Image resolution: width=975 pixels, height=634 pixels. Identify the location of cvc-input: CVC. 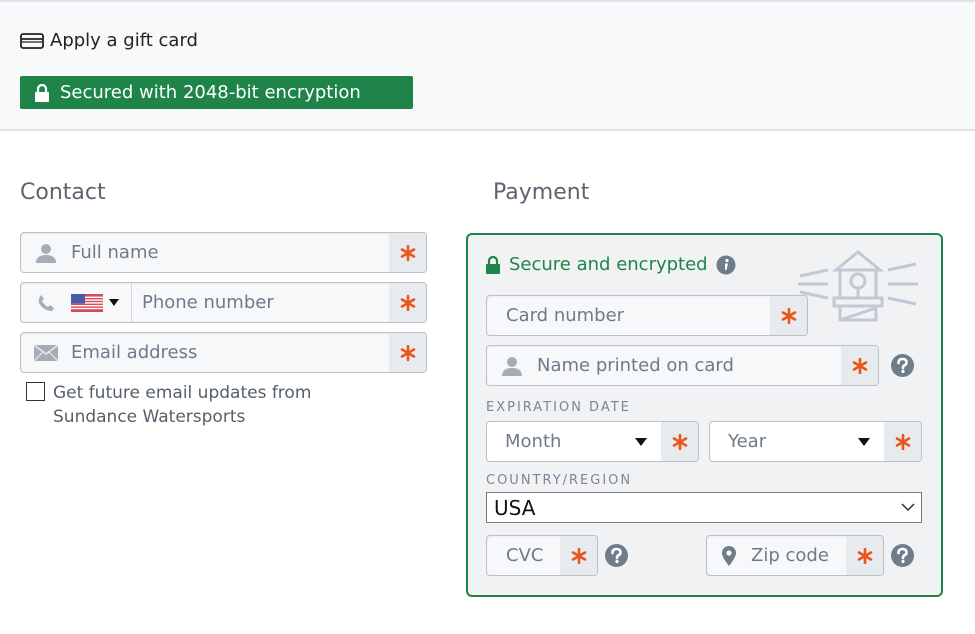
(542, 555).